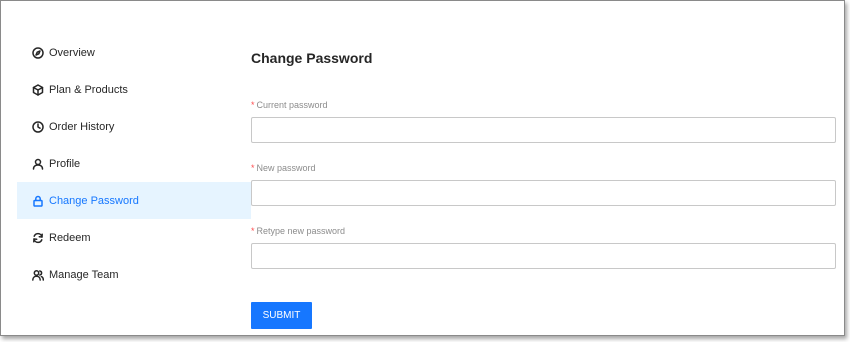 This screenshot has height=342, width=850. What do you see at coordinates (543, 256) in the screenshot?
I see `retype-password-field` at bounding box center [543, 256].